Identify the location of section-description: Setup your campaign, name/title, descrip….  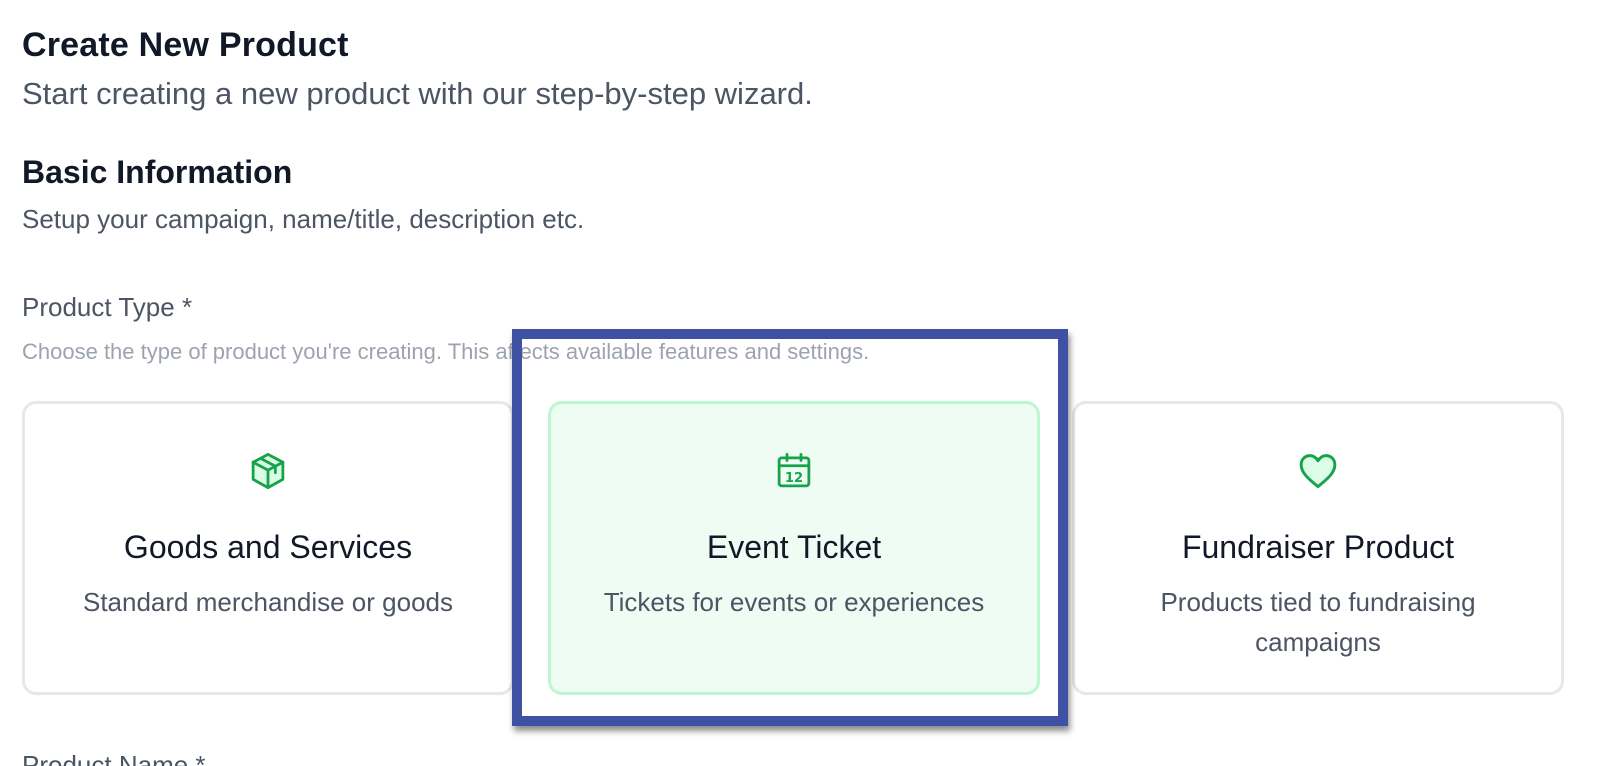
(303, 219).